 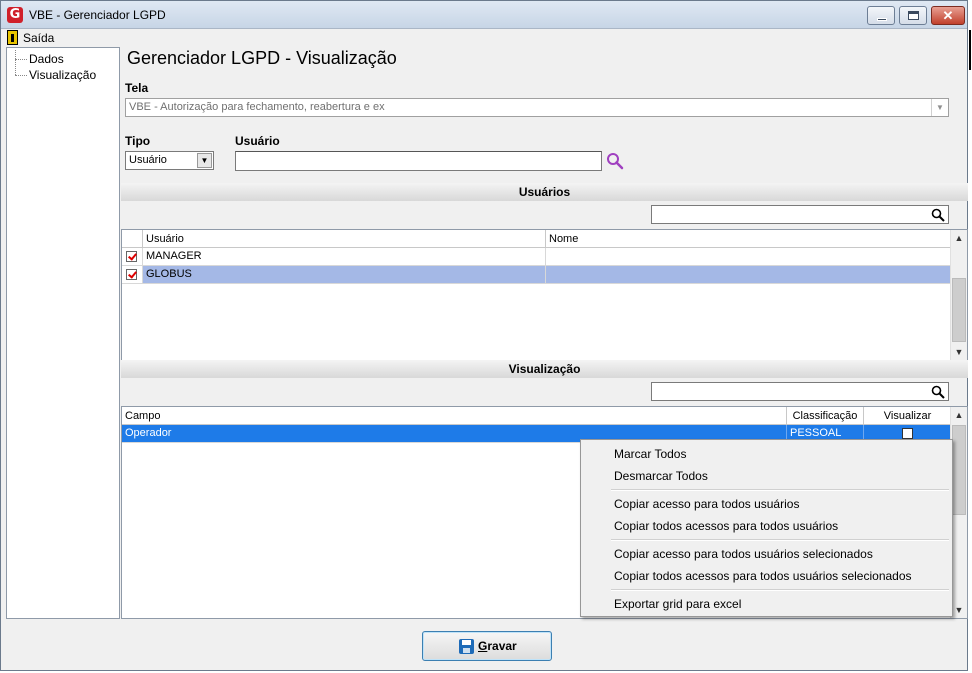 What do you see at coordinates (138, 141) in the screenshot?
I see `tipo-label: Tipo` at bounding box center [138, 141].